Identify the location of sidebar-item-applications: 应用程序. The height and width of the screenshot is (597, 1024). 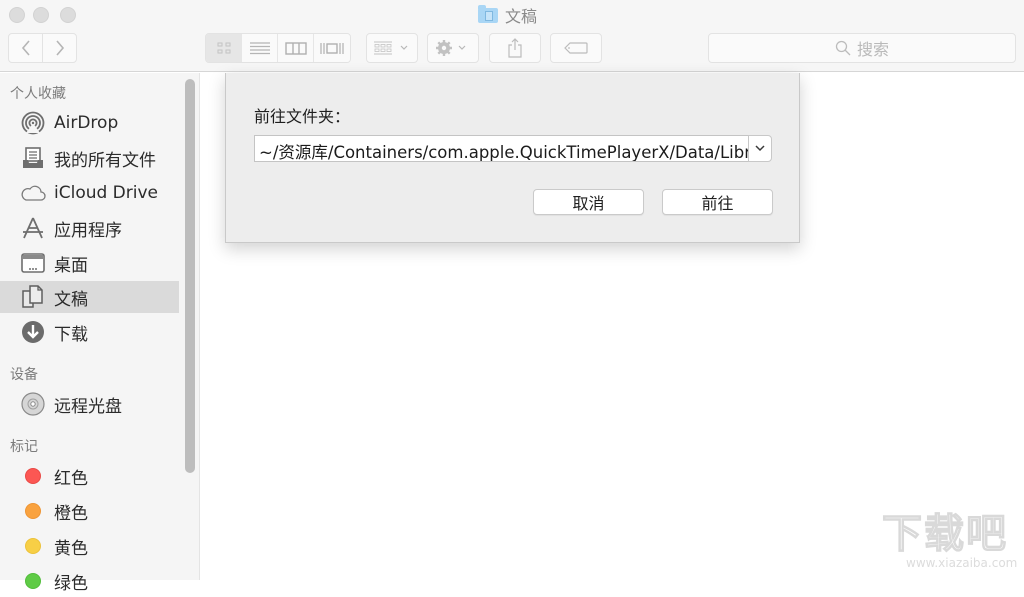
(89, 228).